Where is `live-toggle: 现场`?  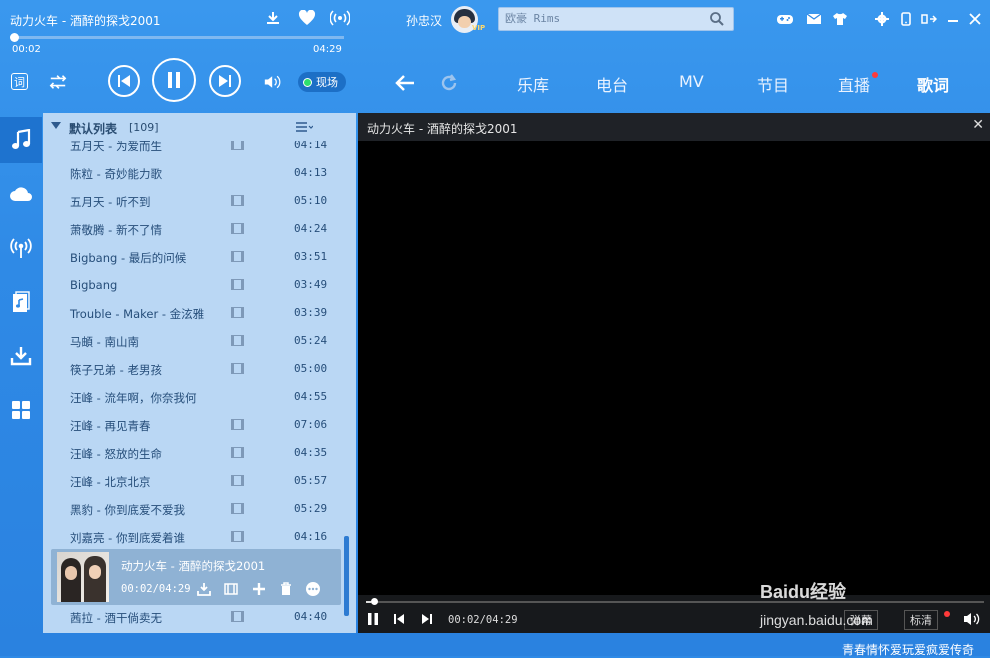 live-toggle: 现场 is located at coordinates (322, 82).